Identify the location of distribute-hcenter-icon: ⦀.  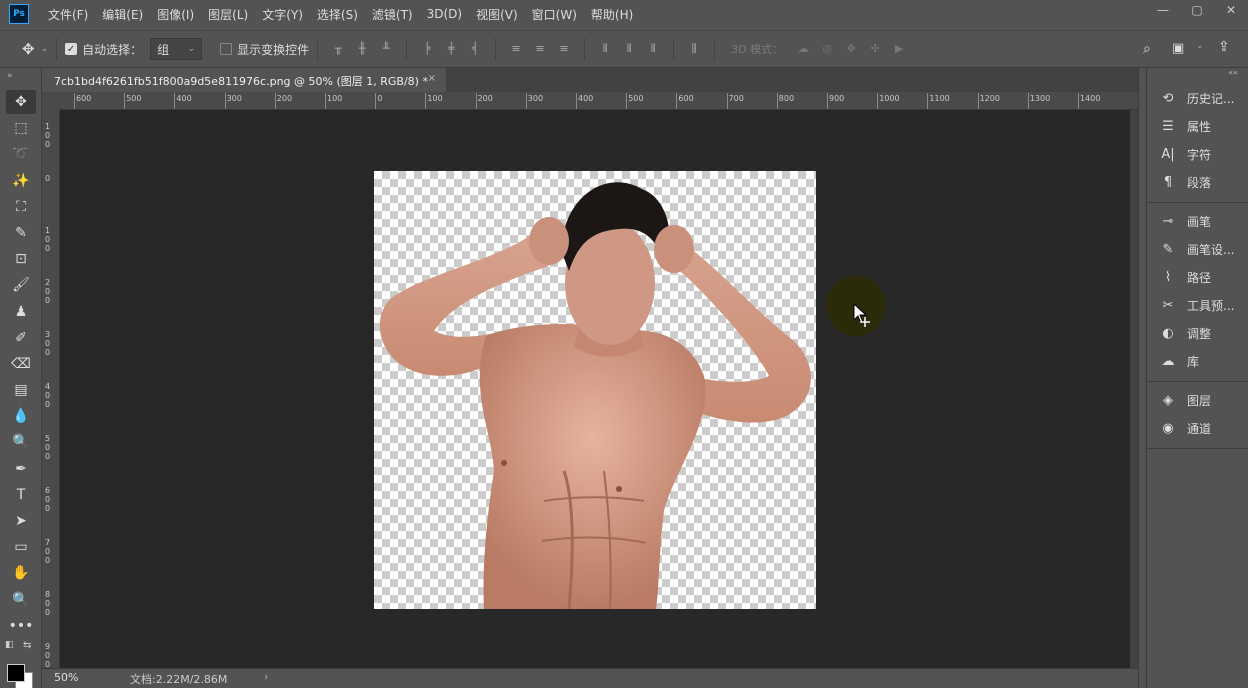
(629, 49).